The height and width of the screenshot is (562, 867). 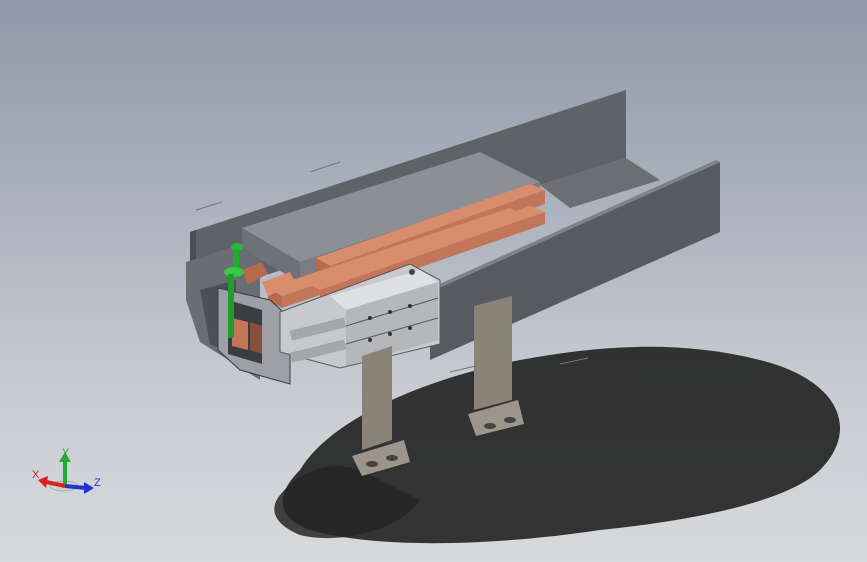 I want to click on x-axis-label: X, so click(x=36, y=475).